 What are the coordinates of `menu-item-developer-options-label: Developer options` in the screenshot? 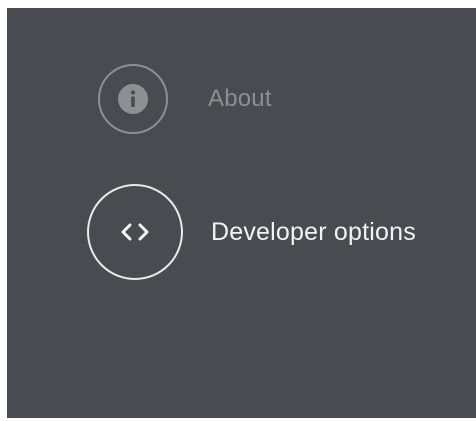 It's located at (313, 231).